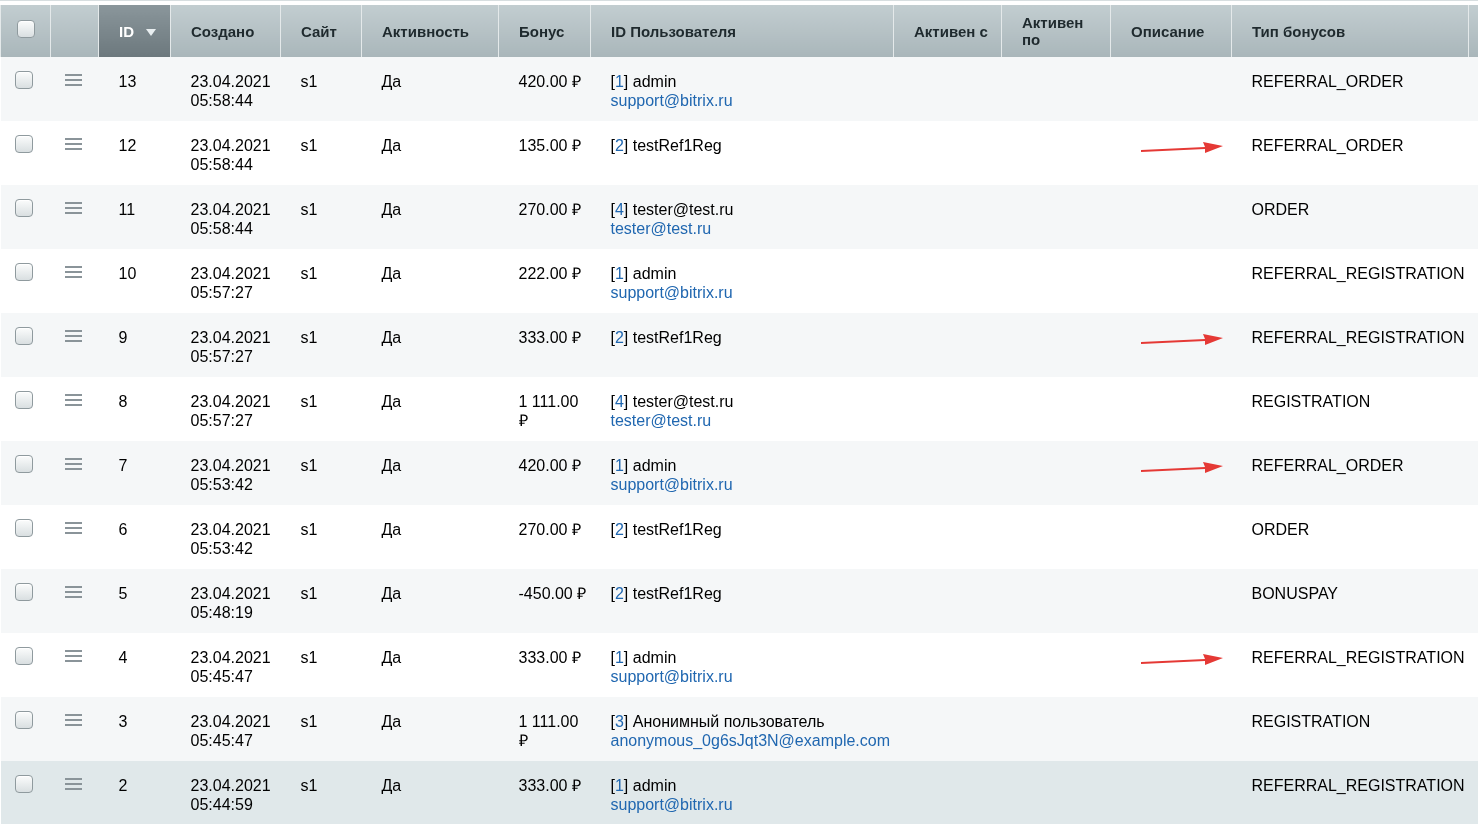  I want to click on column-header: Создано, so click(225, 31).